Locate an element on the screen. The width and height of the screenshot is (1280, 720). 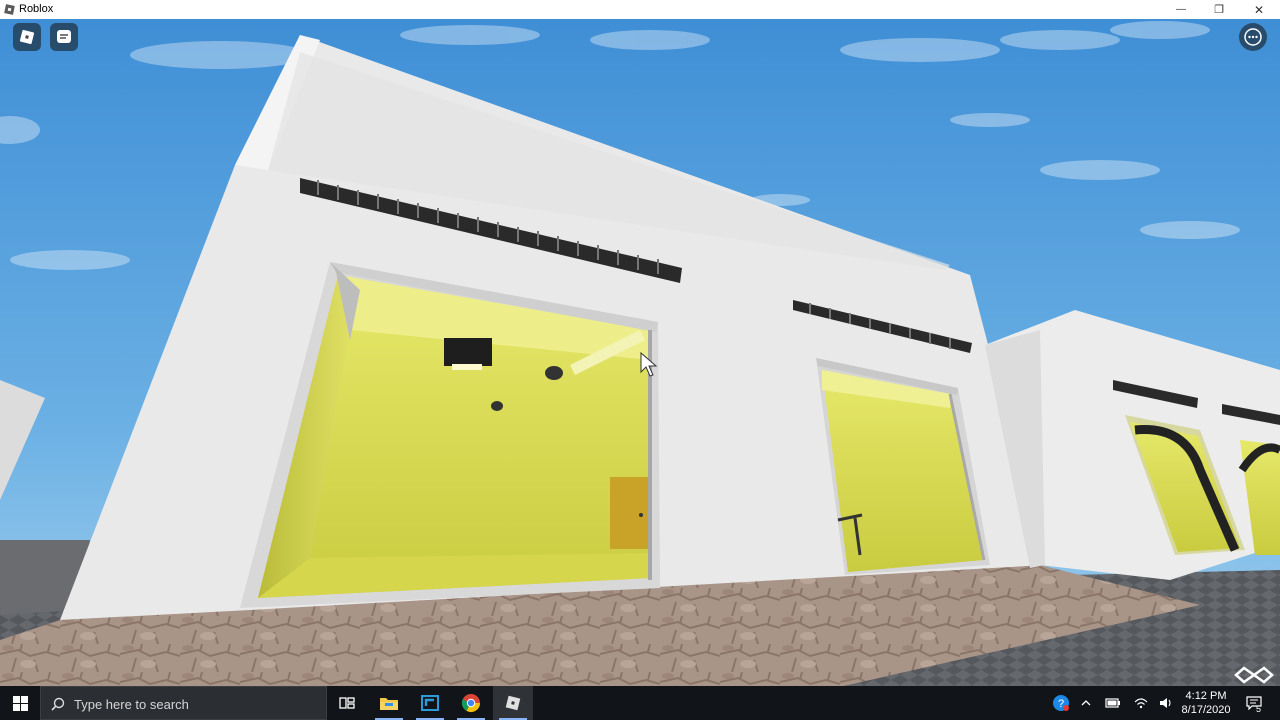
ceiling-light-fixture is located at coordinates (468, 352).